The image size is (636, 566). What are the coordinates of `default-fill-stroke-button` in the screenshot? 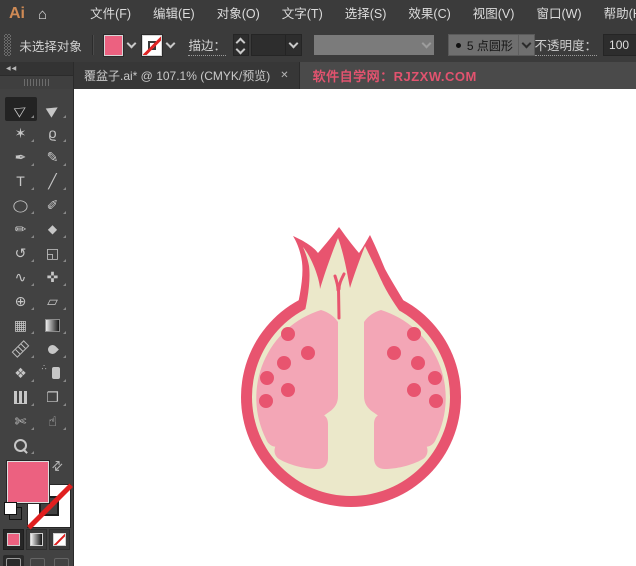 It's located at (13, 511).